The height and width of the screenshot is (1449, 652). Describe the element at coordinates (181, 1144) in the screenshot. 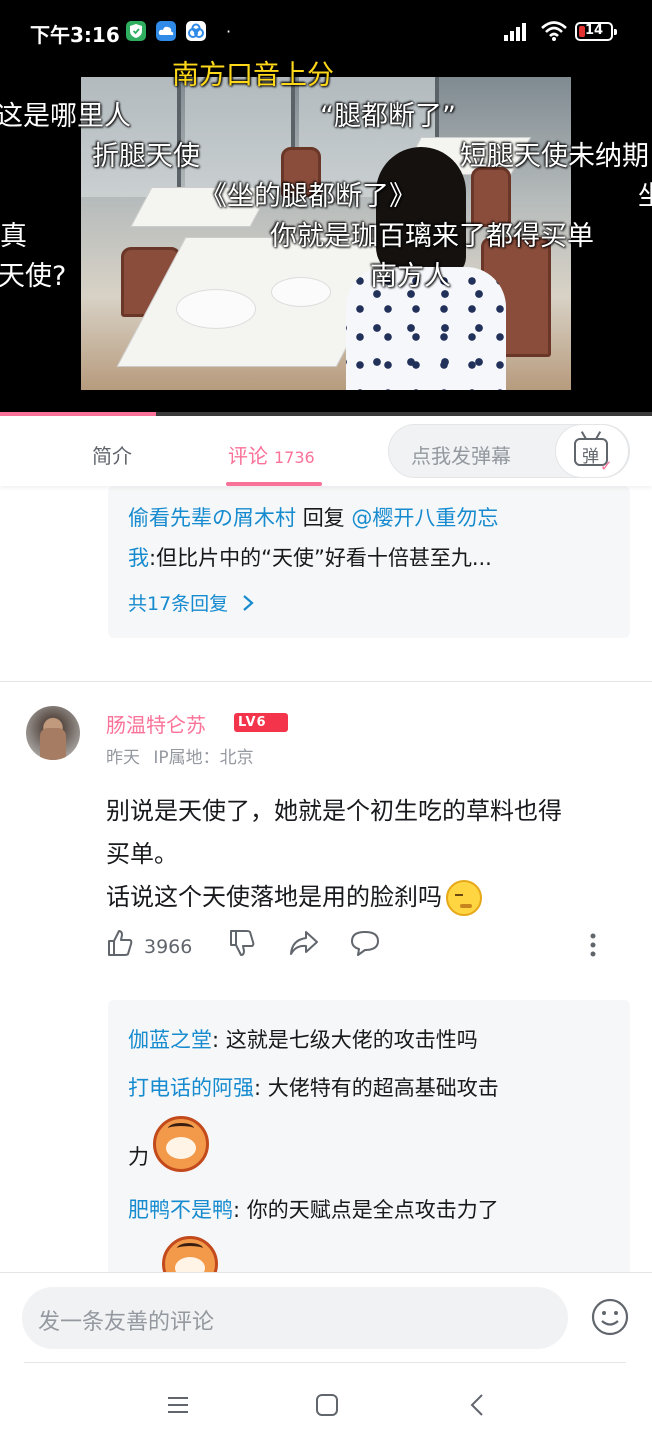

I see `tiger-sticker-icon` at that location.